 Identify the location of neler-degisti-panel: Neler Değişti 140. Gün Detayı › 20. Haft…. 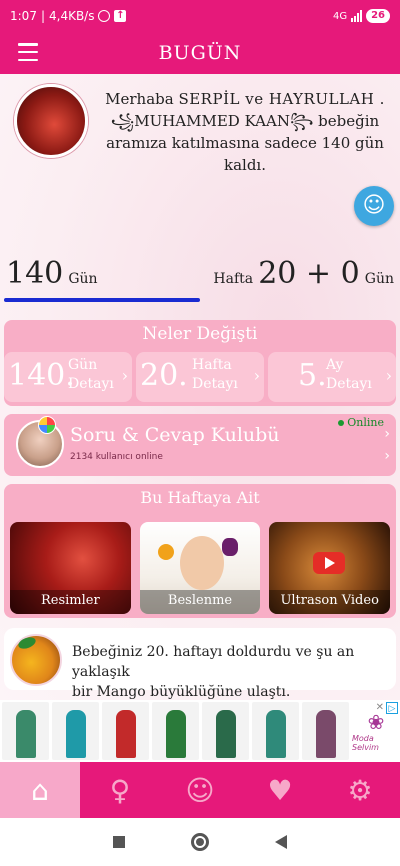
(200, 363).